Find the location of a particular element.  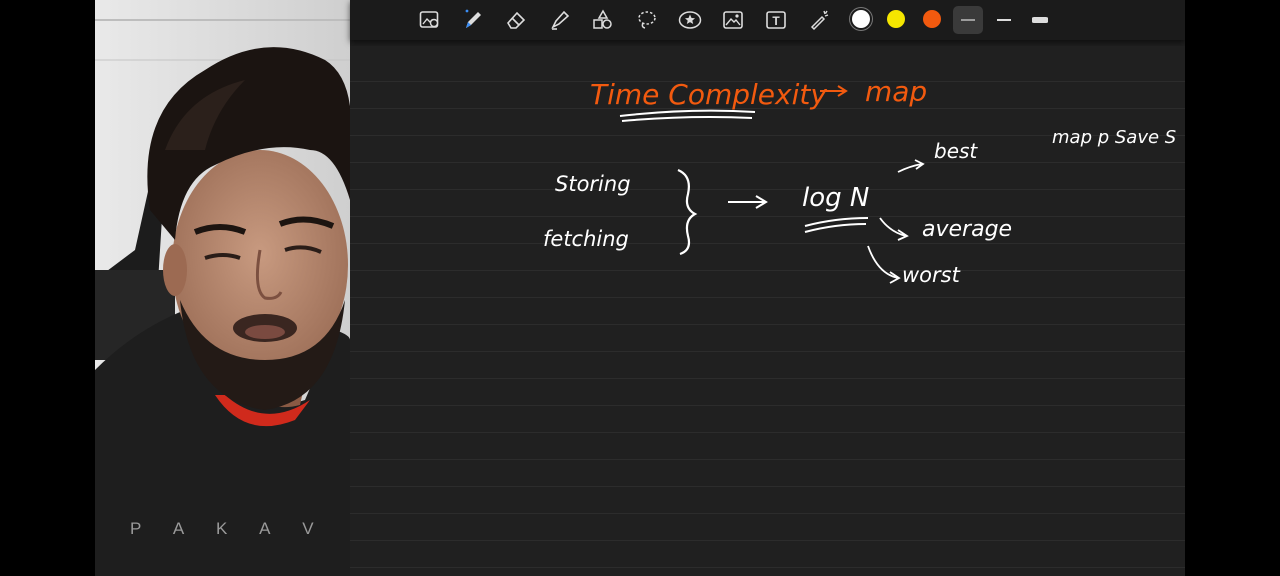

color-white-swatch is located at coordinates (861, 19).